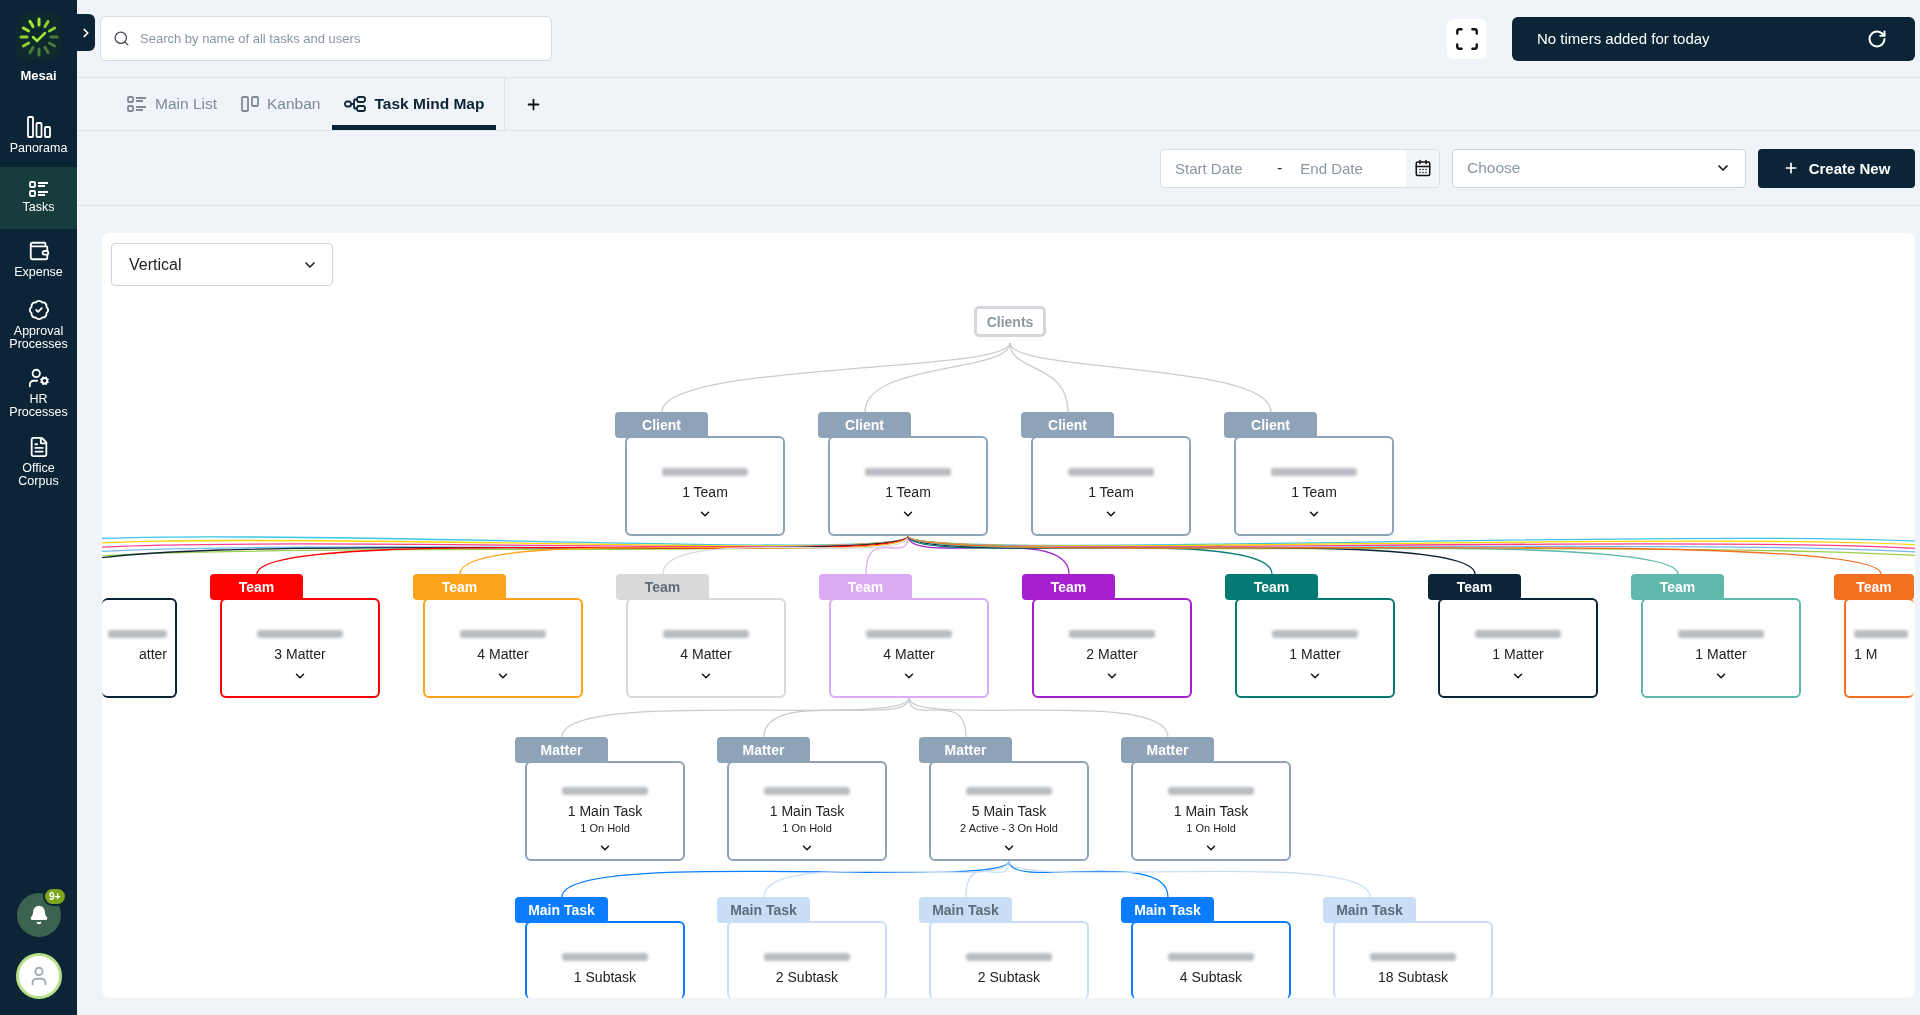 Image resolution: width=1920 pixels, height=1015 pixels. I want to click on timer-text: No timers added for today, so click(1623, 38).